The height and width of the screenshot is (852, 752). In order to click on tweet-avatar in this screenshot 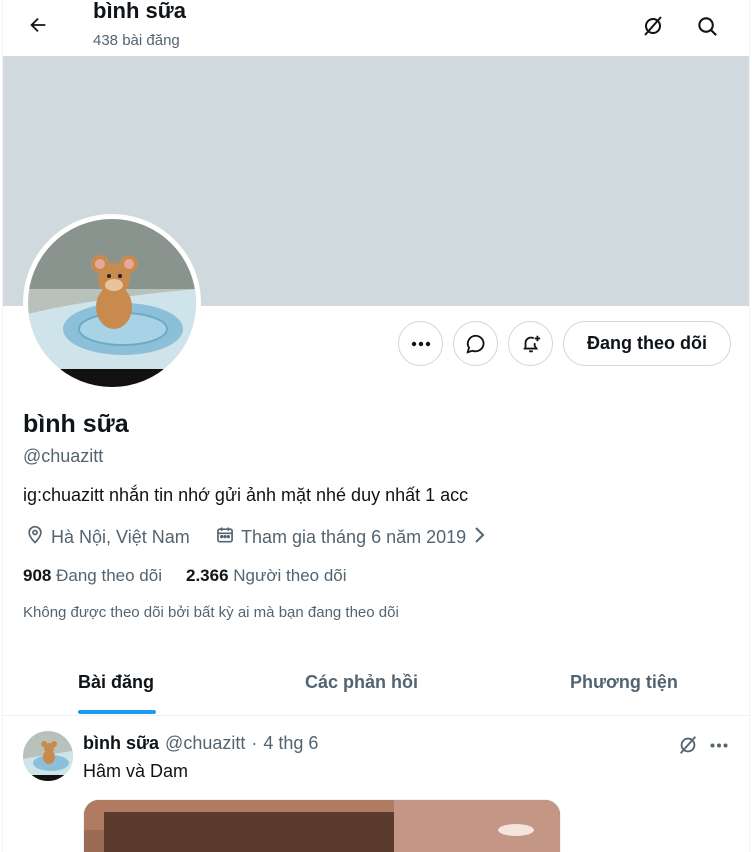, I will do `click(48, 756)`.